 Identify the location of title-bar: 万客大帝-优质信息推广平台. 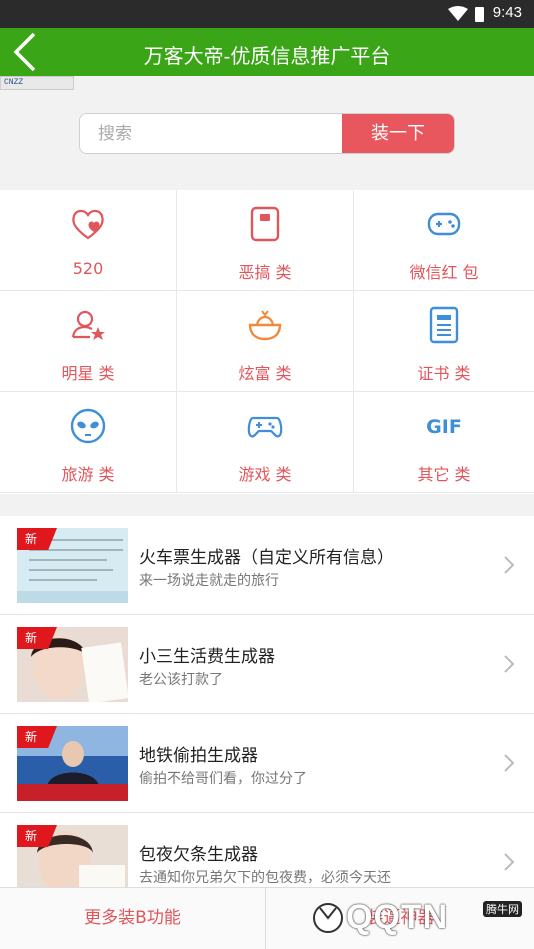
(267, 52).